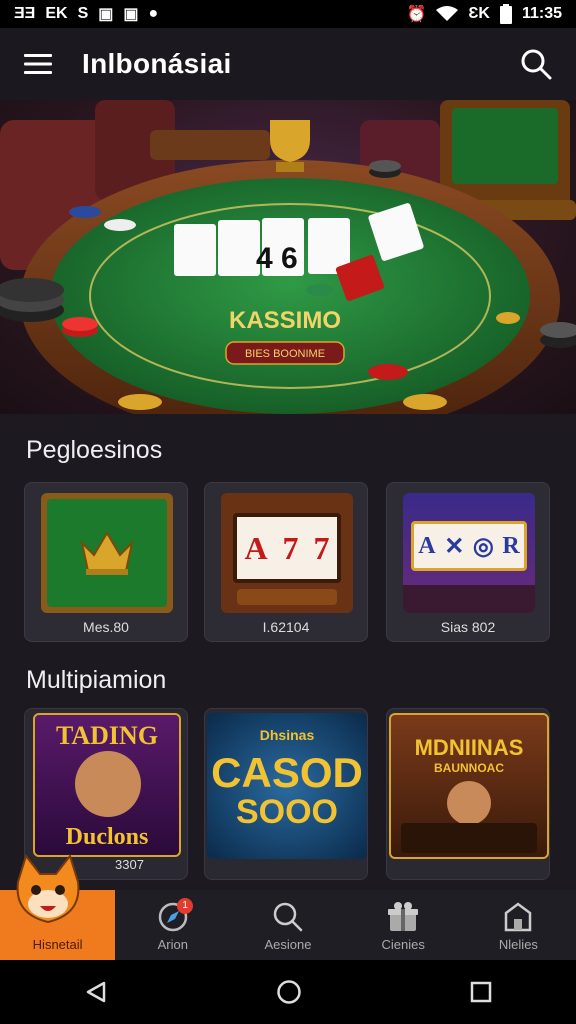 The width and height of the screenshot is (576, 1024). Describe the element at coordinates (287, 812) in the screenshot. I see `game-title-bottom: SOOO` at that location.